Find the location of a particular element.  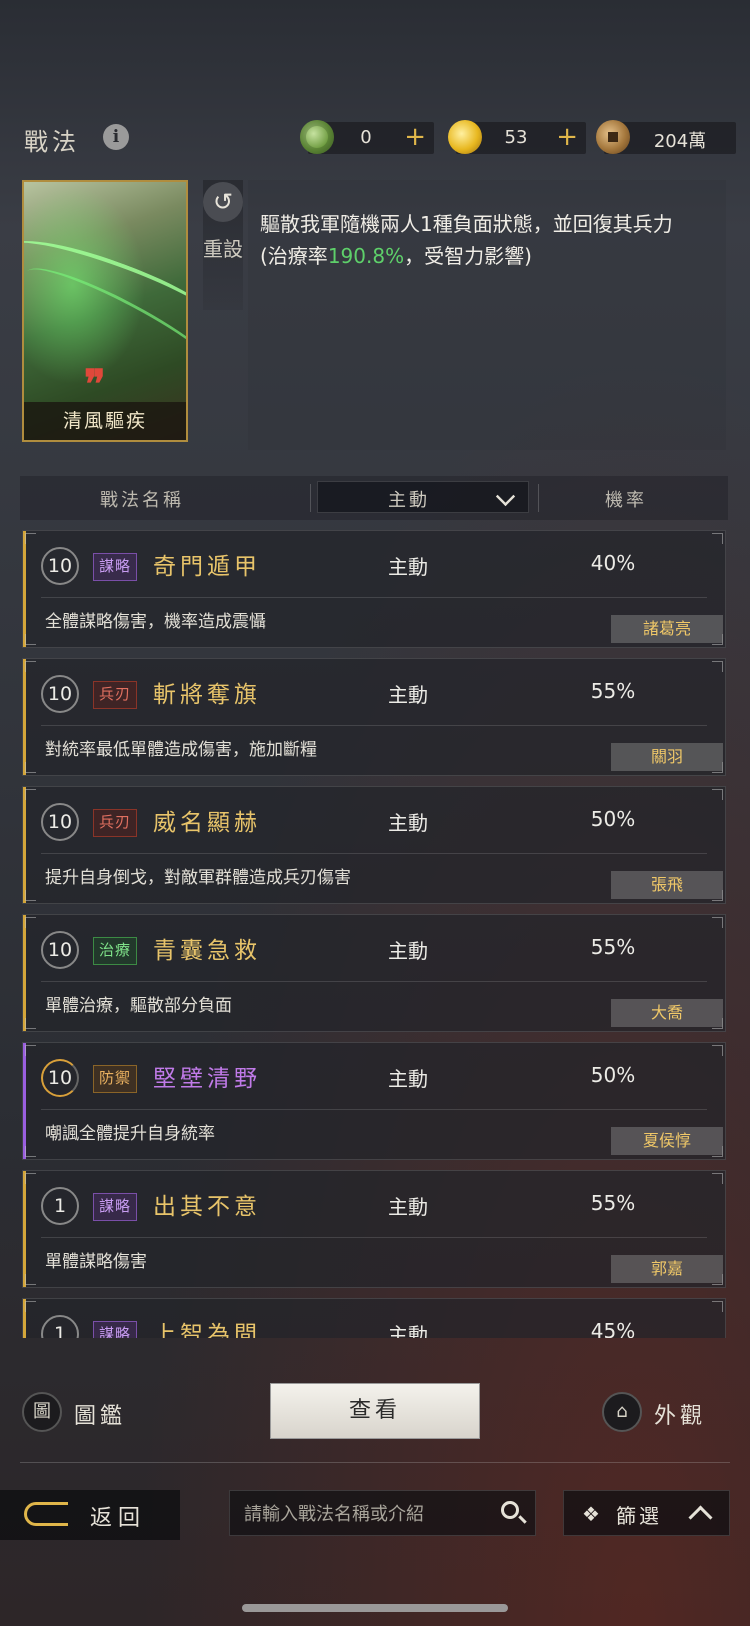

heal-rate-value: 190.8% is located at coordinates (366, 256).